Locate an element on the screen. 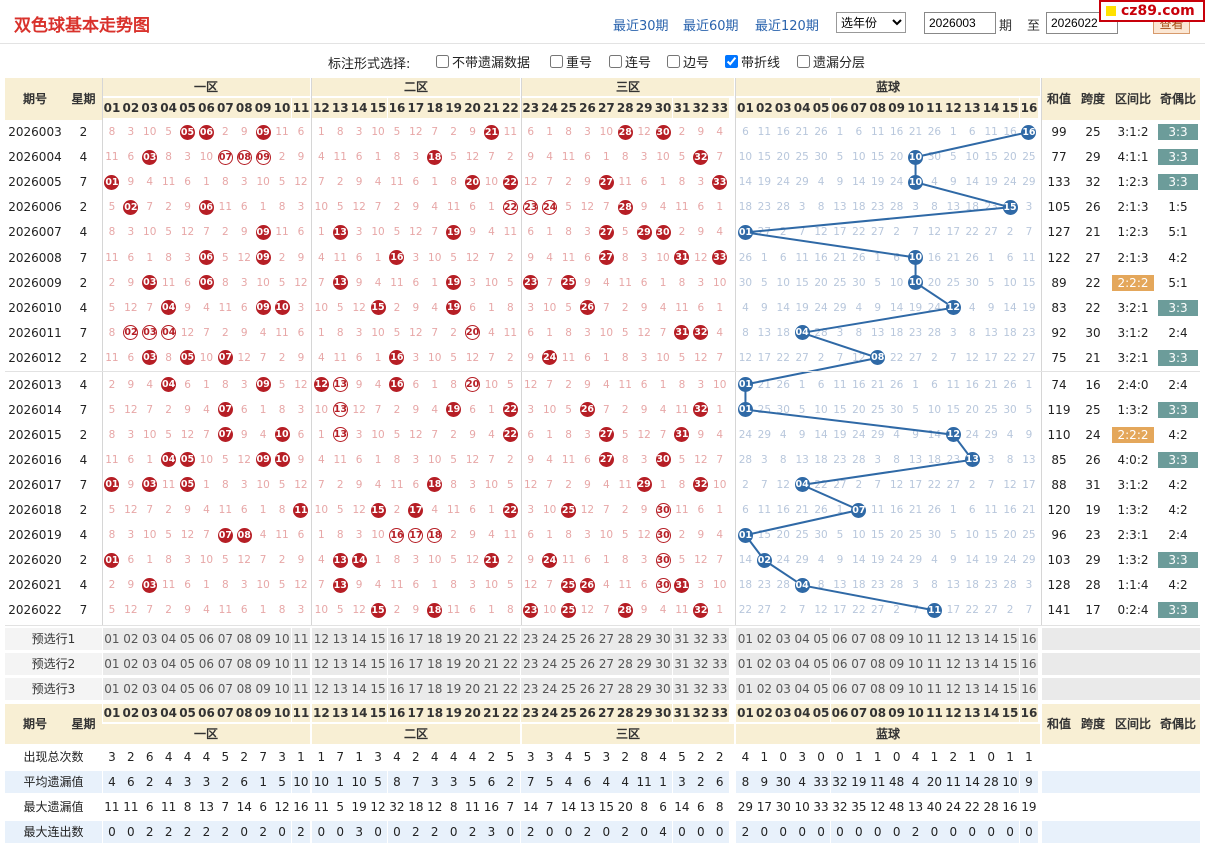 The height and width of the screenshot is (845, 1205). preselect-blue-number: 14 is located at coordinates (991, 639).